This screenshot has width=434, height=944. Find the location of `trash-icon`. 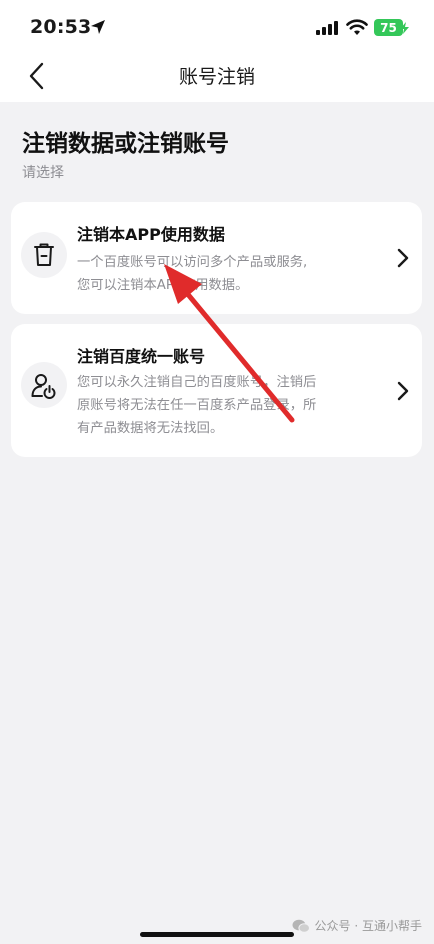

trash-icon is located at coordinates (44, 254).